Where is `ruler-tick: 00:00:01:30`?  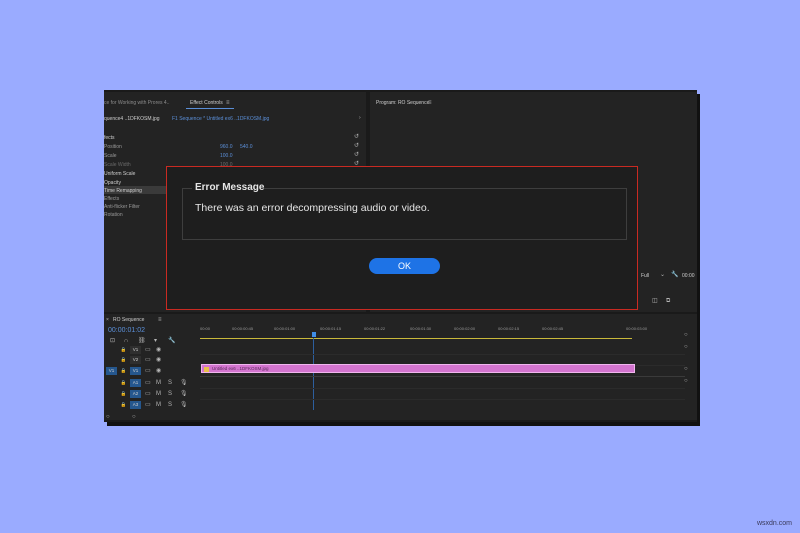
ruler-tick: 00:00:01:30 is located at coordinates (421, 328).